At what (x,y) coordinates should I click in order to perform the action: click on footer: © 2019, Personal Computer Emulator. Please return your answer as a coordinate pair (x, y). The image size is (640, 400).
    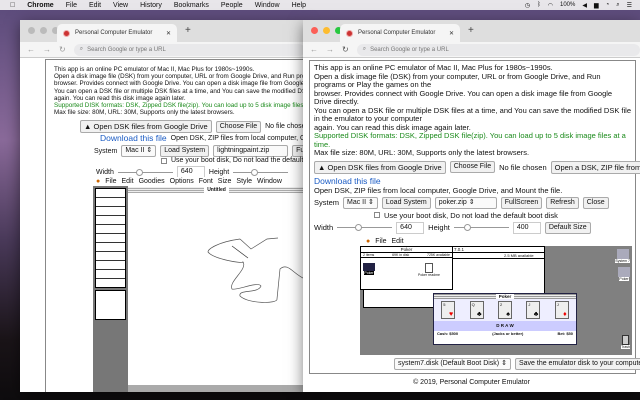
    Looking at the image, I should click on (471, 382).